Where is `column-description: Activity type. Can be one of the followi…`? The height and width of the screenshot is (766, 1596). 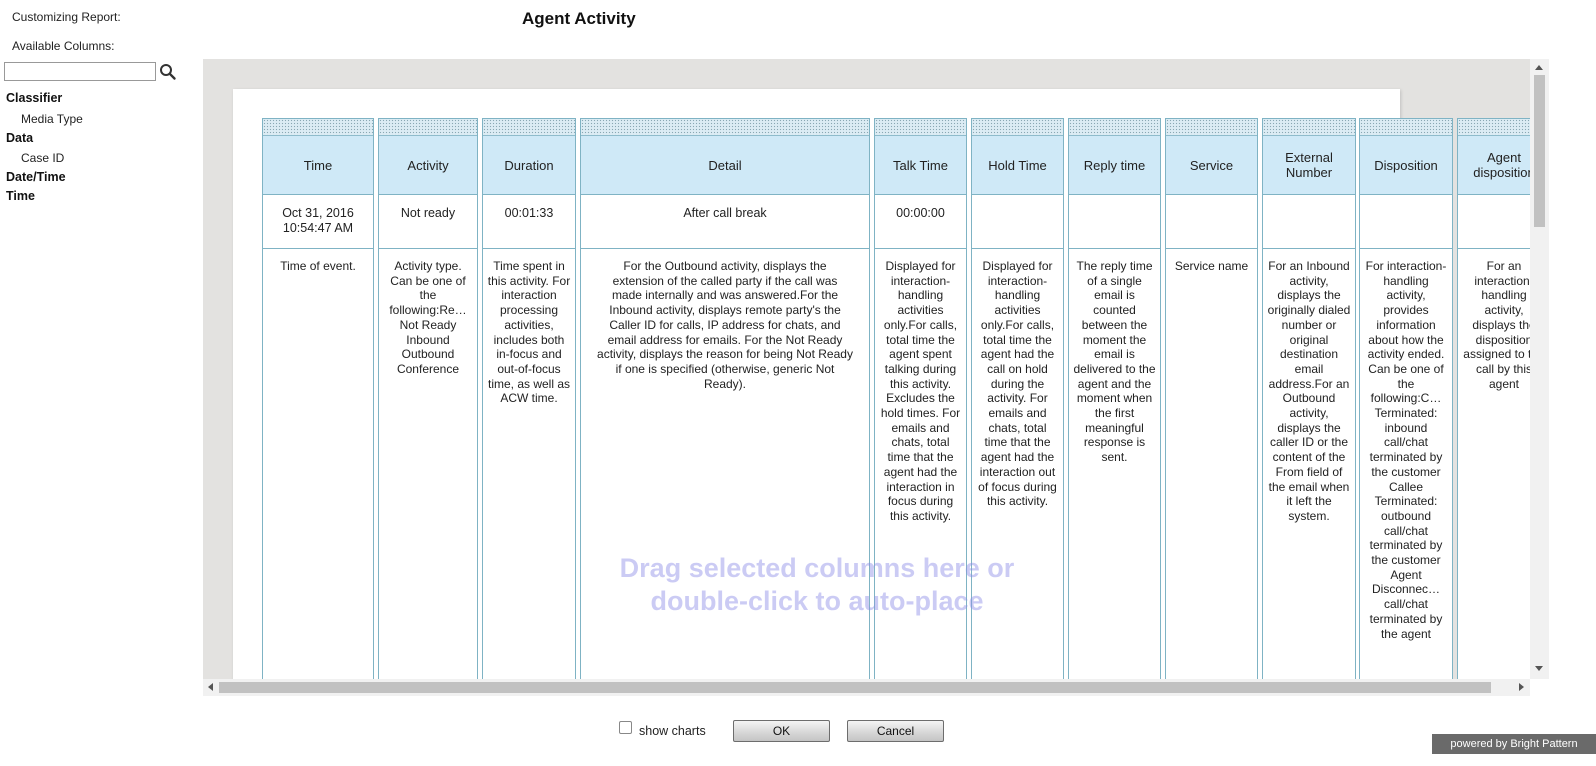 column-description: Activity type. Can be one of the followi… is located at coordinates (428, 317).